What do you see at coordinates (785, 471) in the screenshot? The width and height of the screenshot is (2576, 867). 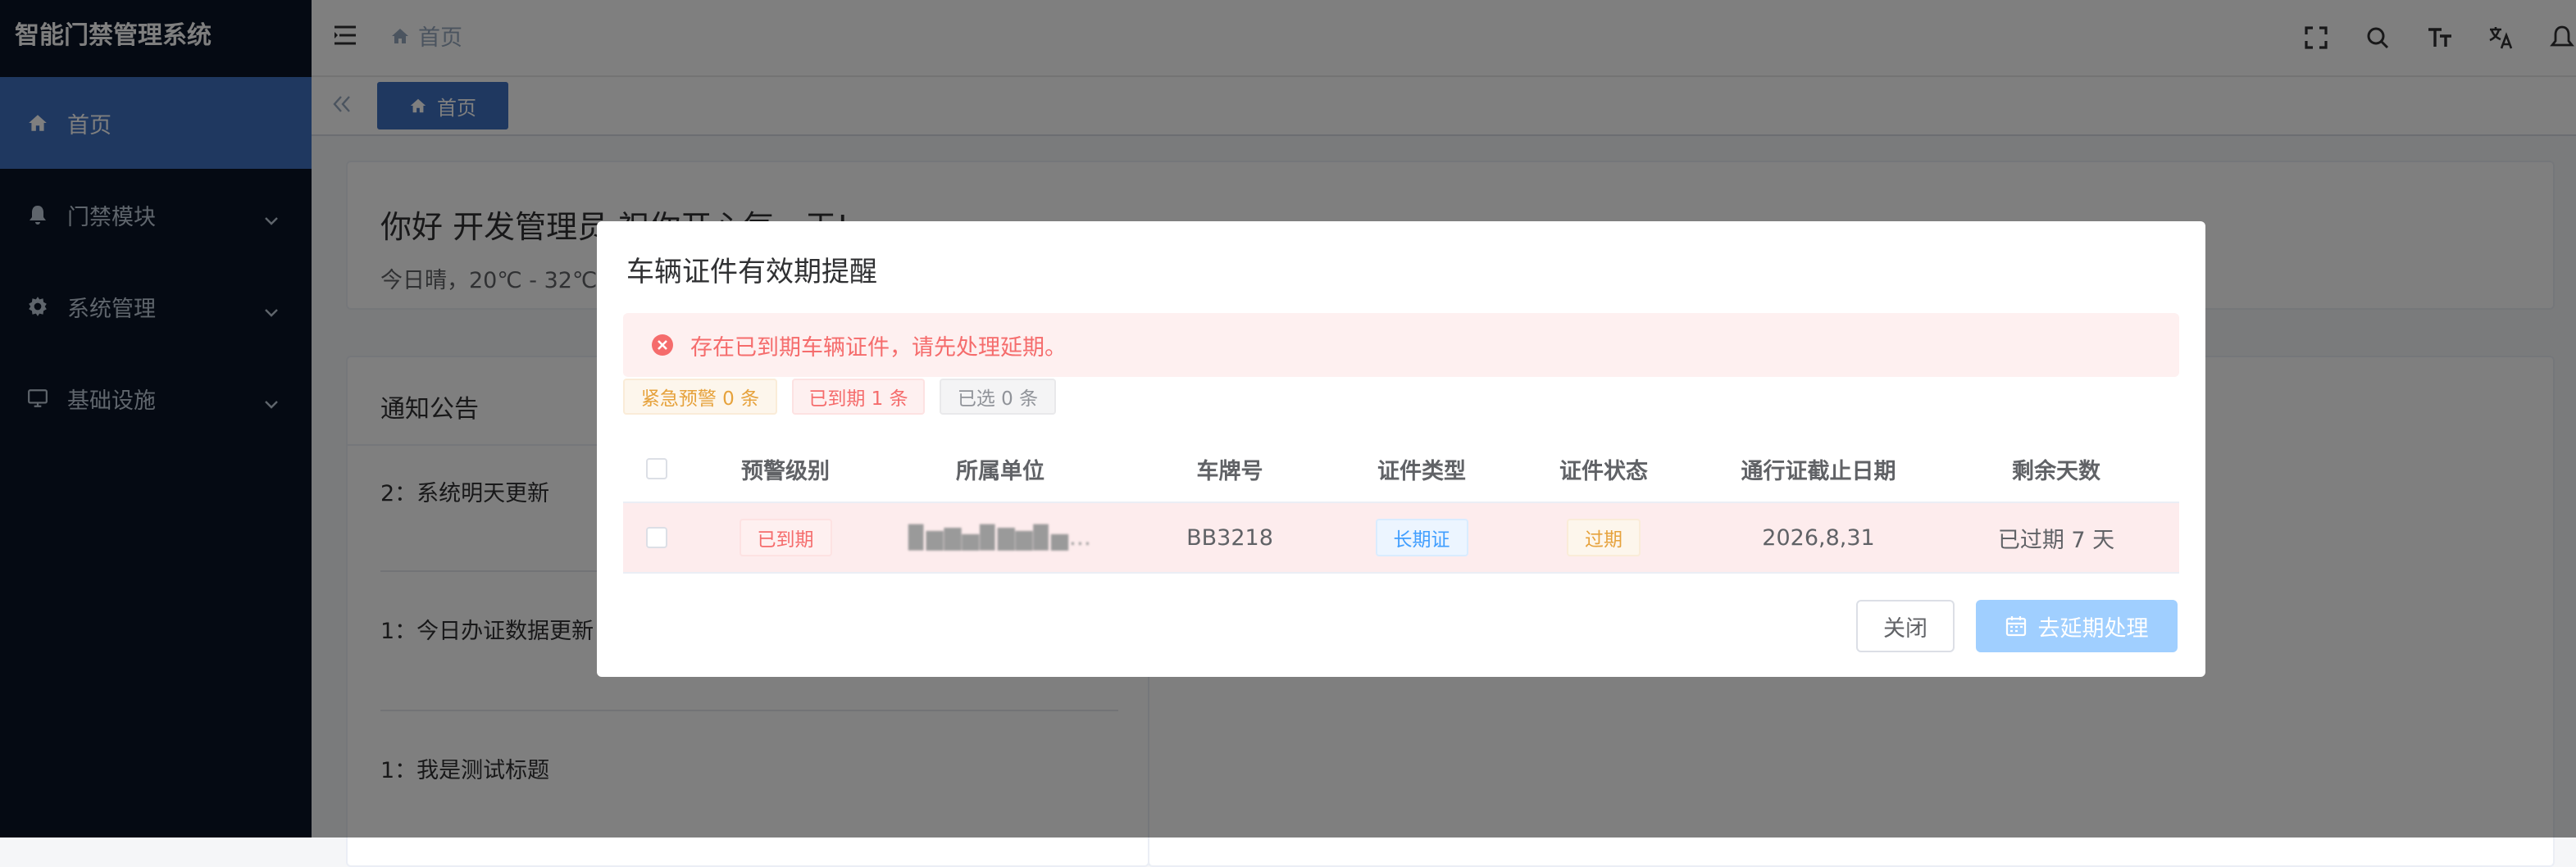 I see `column-header: 预警级别` at bounding box center [785, 471].